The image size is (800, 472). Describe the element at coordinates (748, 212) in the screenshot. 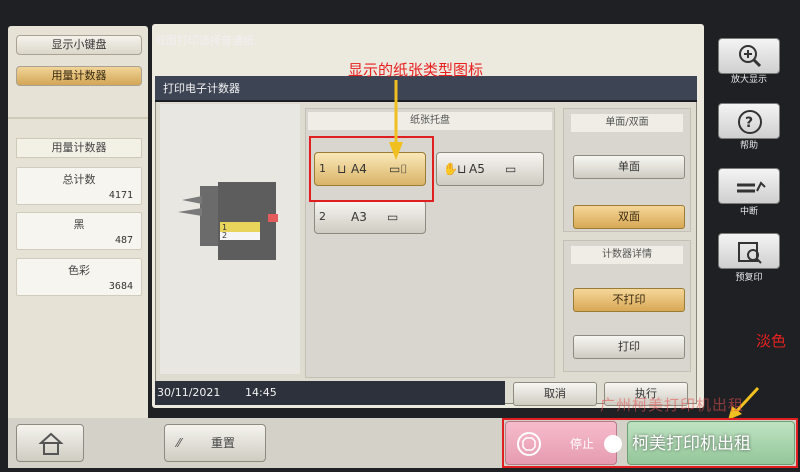

I see `interrupt-label: 中断` at that location.